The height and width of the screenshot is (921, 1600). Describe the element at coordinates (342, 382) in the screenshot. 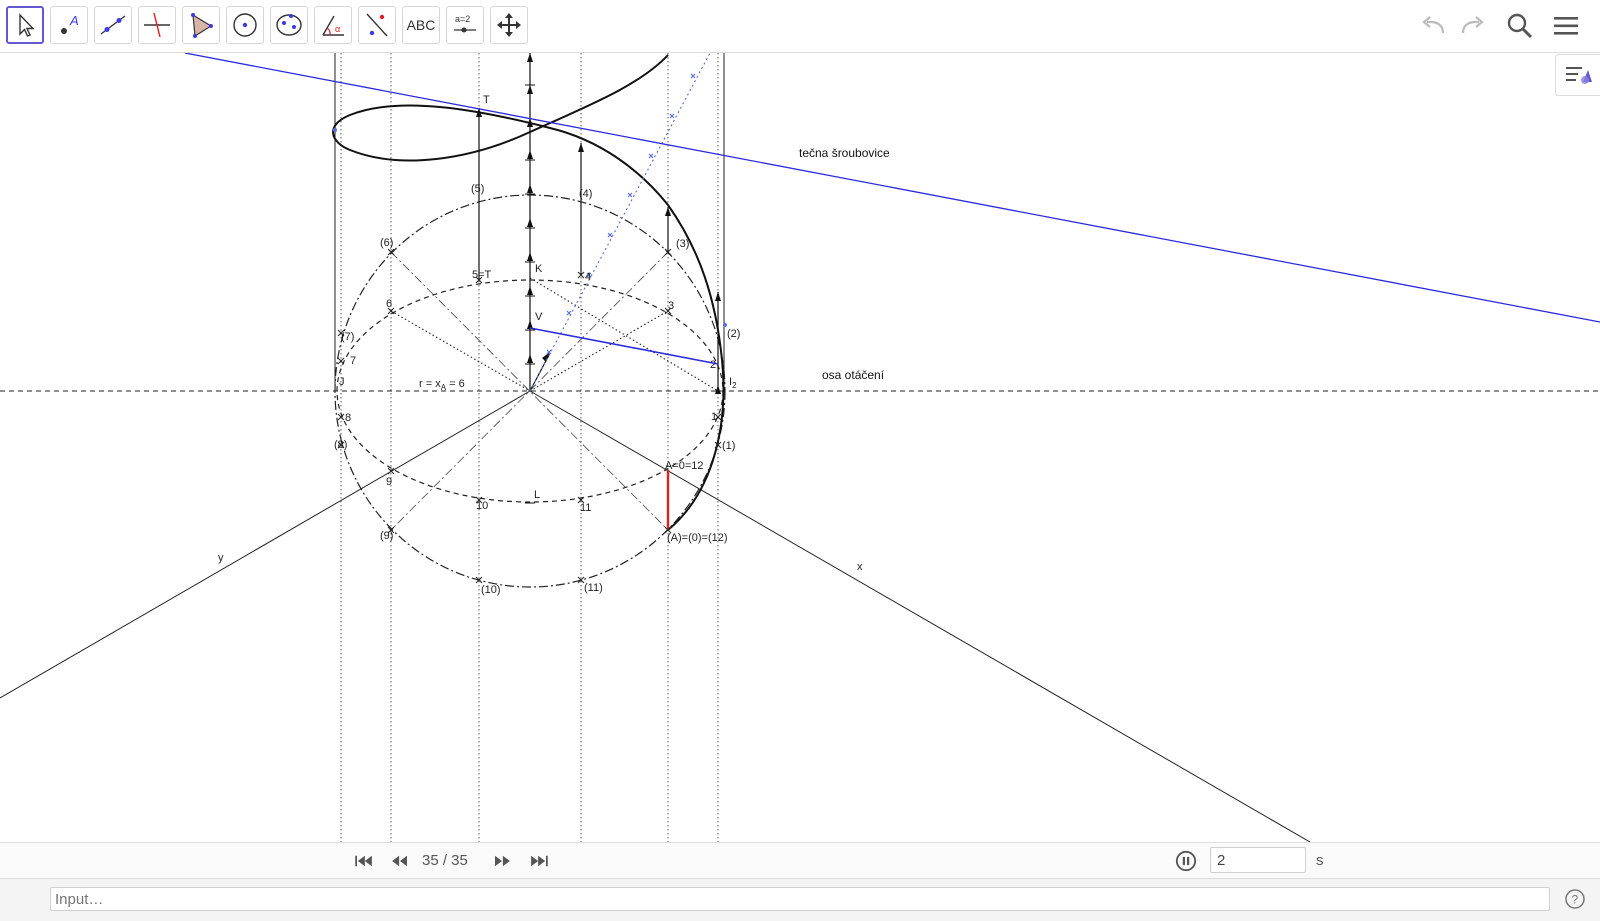

I see `label-J: J` at that location.